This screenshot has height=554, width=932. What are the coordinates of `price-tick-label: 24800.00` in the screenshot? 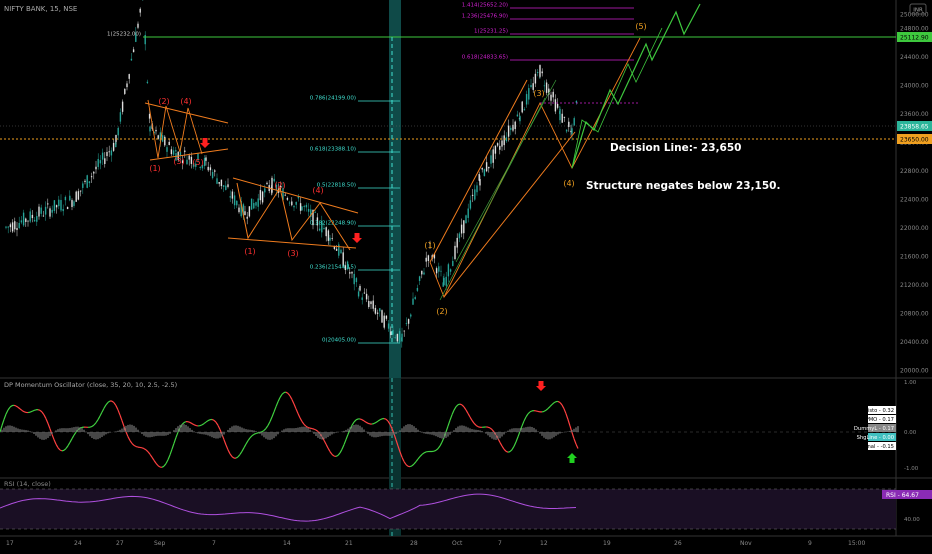 It's located at (914, 29).